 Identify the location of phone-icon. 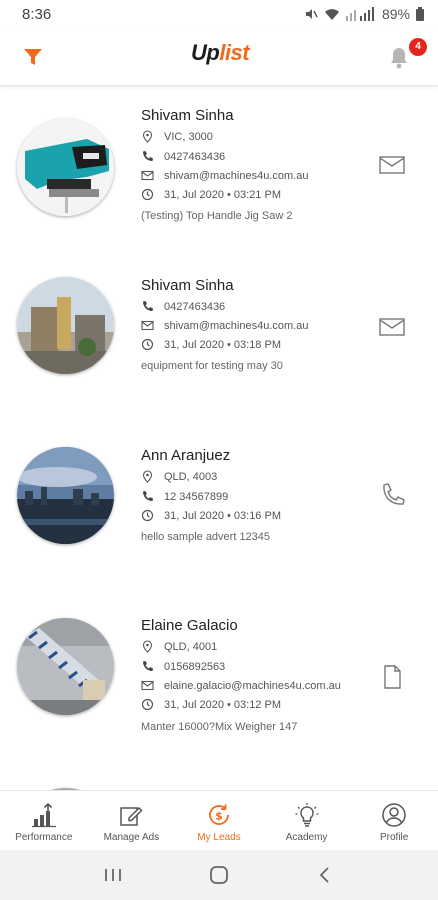
(394, 494).